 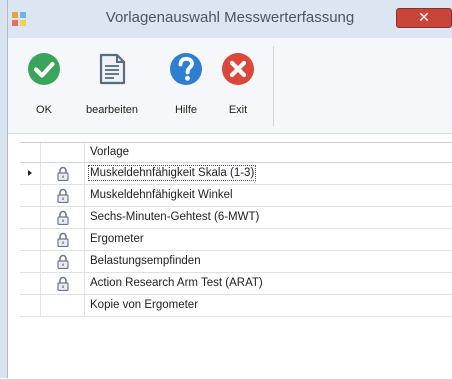 What do you see at coordinates (238, 69) in the screenshot?
I see `exit-x-icon` at bounding box center [238, 69].